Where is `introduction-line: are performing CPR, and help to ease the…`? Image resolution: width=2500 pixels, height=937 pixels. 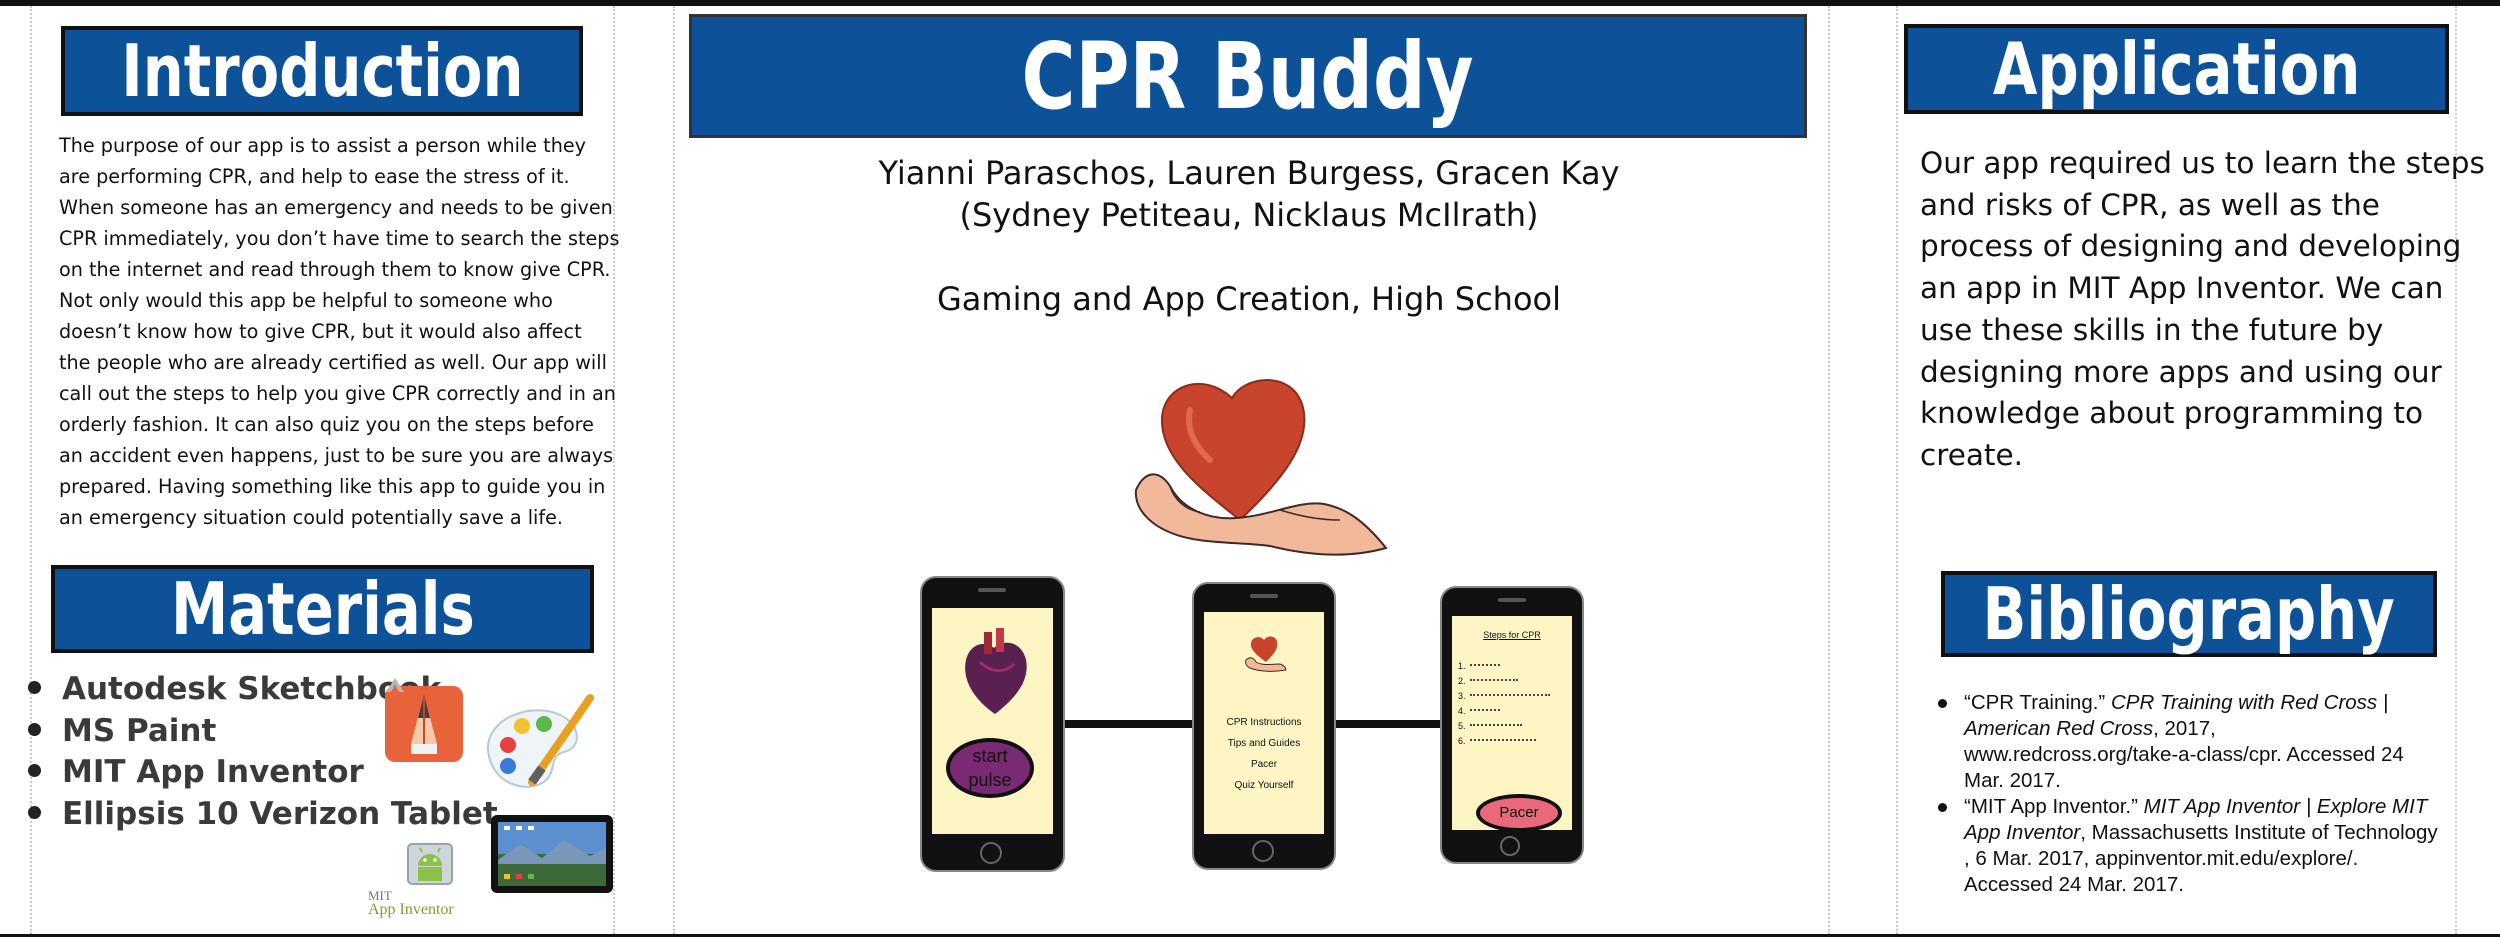
introduction-line: are performing CPR, and help to ease the… is located at coordinates (314, 176).